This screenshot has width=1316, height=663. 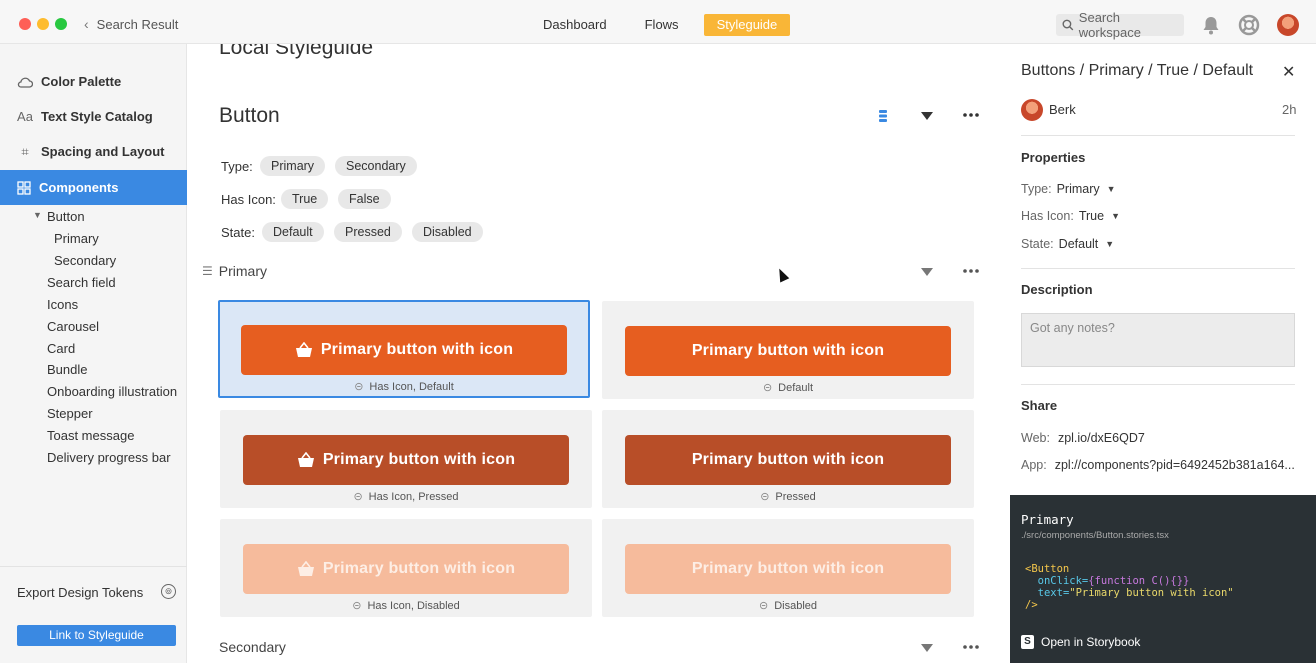 What do you see at coordinates (376, 166) in the screenshot?
I see `chip-type-secondary: Secondary` at bounding box center [376, 166].